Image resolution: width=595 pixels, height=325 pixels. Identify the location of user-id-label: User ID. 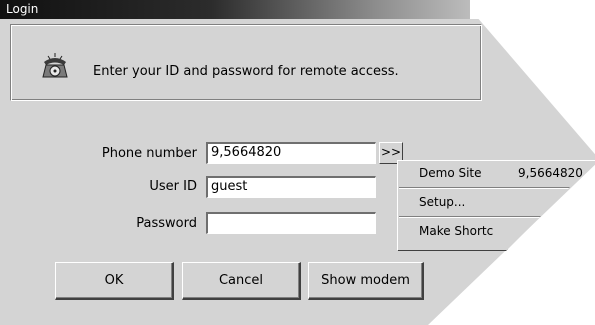
(173, 186).